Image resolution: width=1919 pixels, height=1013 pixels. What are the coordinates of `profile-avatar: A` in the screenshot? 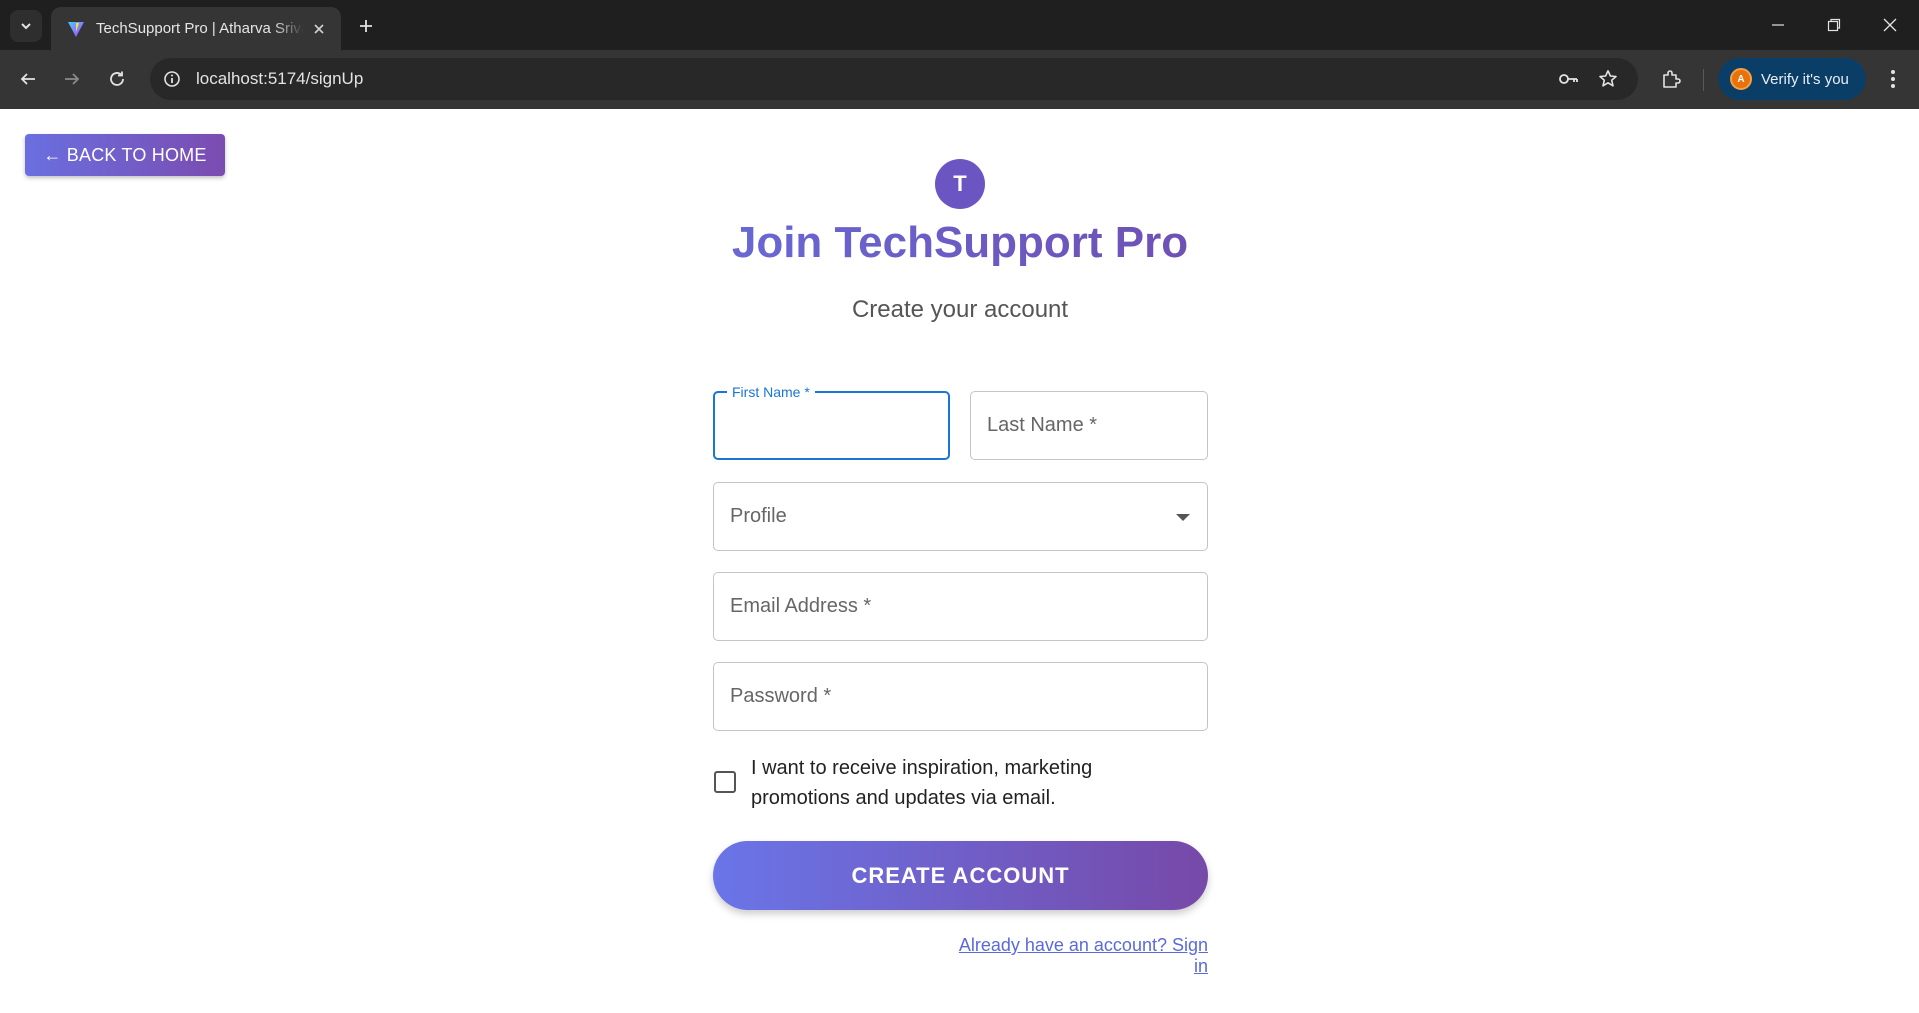 It's located at (1741, 79).